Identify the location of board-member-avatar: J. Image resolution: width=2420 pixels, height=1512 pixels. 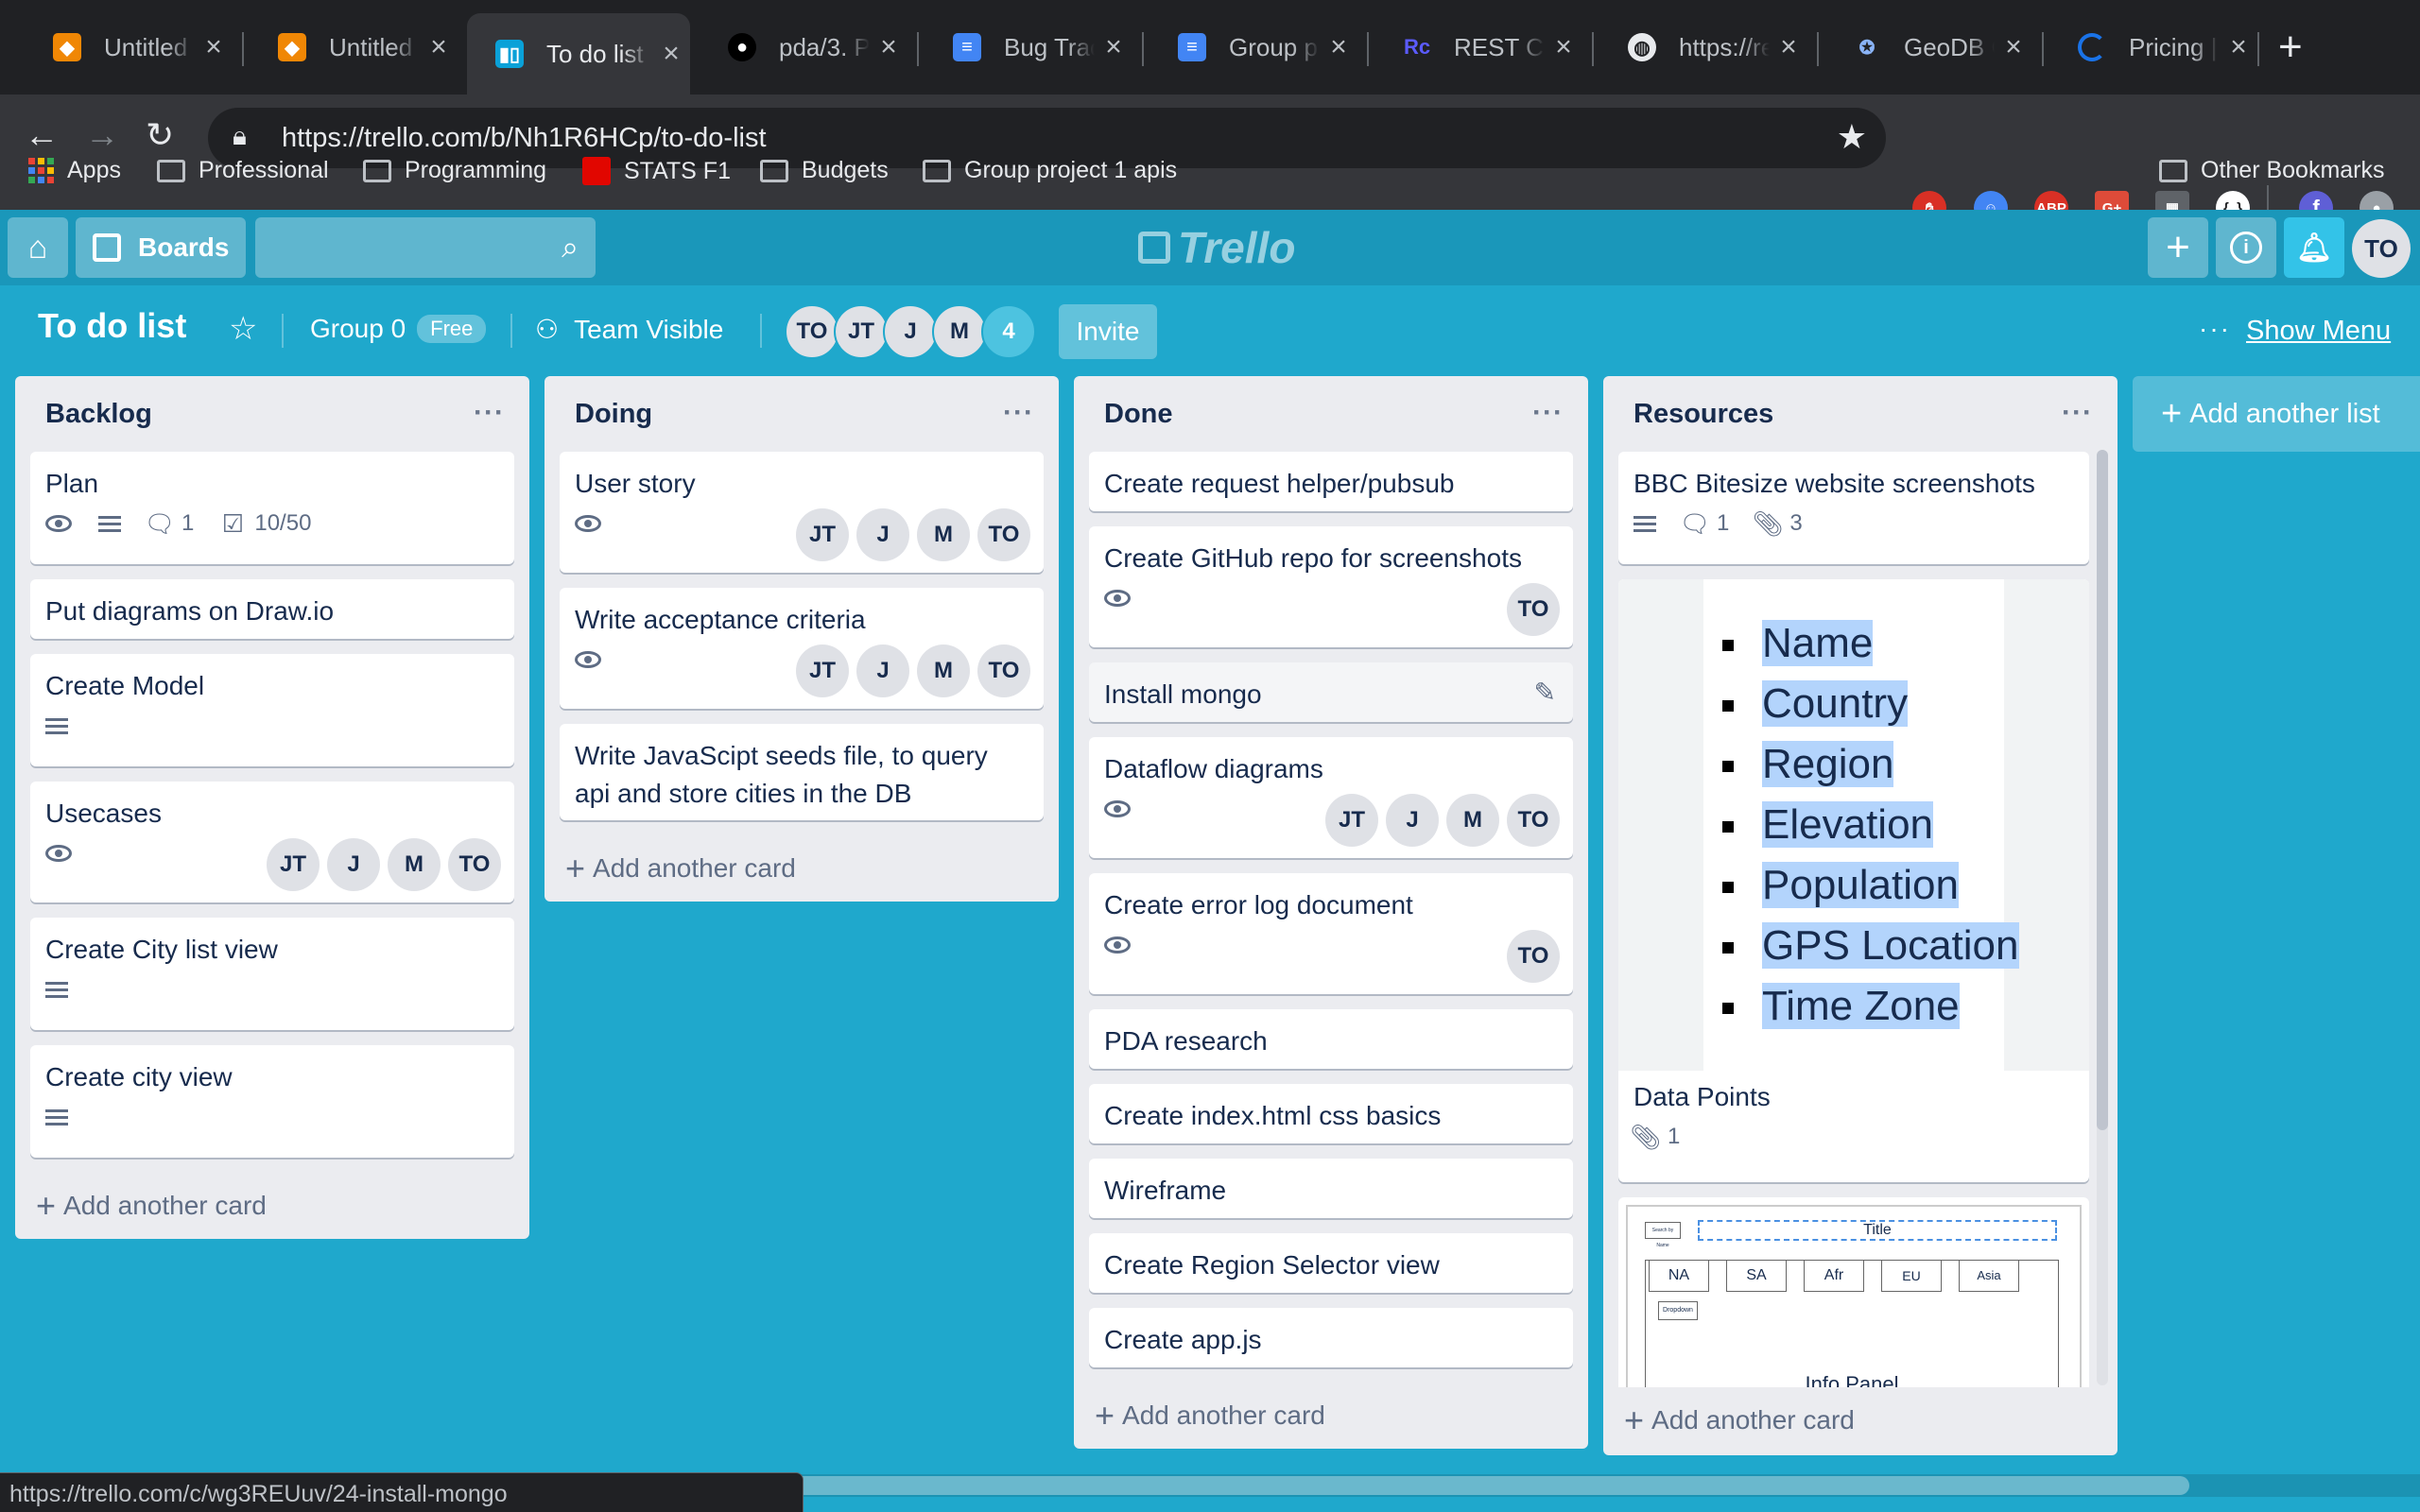
(910, 331).